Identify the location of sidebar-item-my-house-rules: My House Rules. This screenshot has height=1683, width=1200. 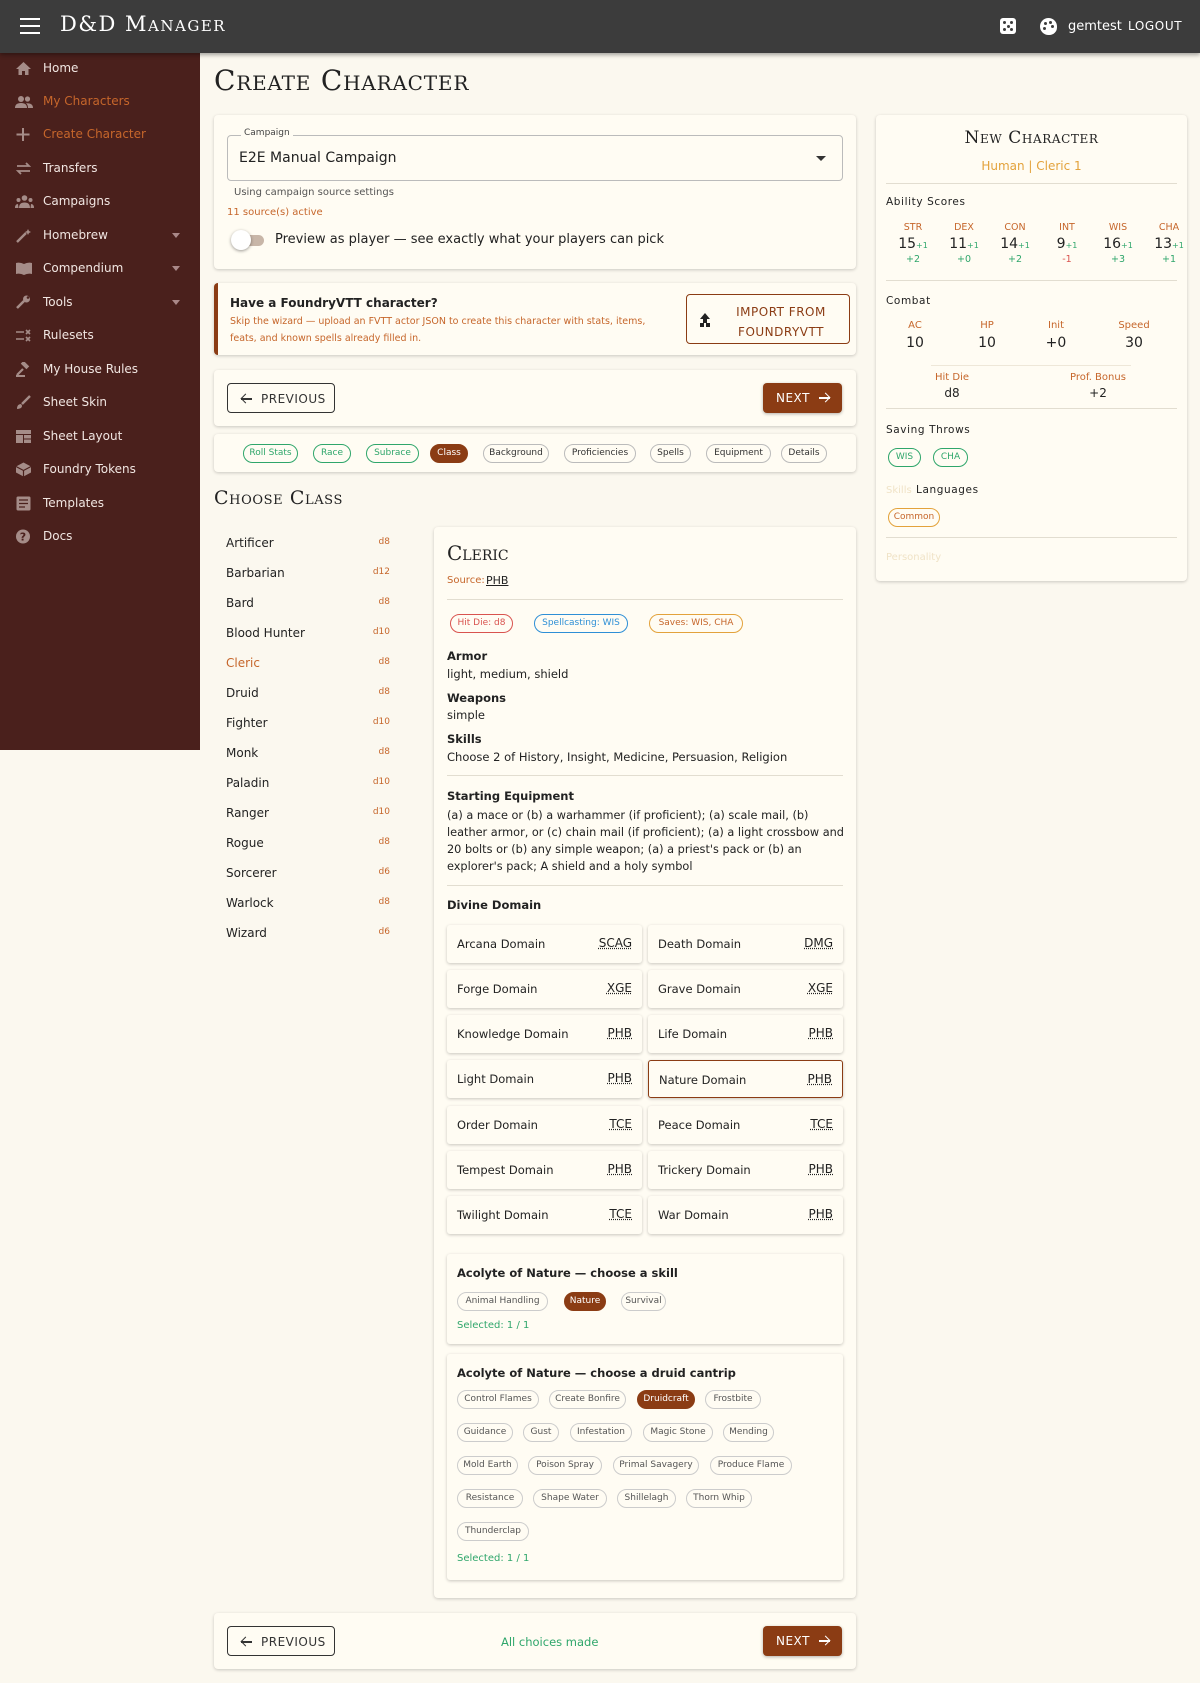
(100, 370).